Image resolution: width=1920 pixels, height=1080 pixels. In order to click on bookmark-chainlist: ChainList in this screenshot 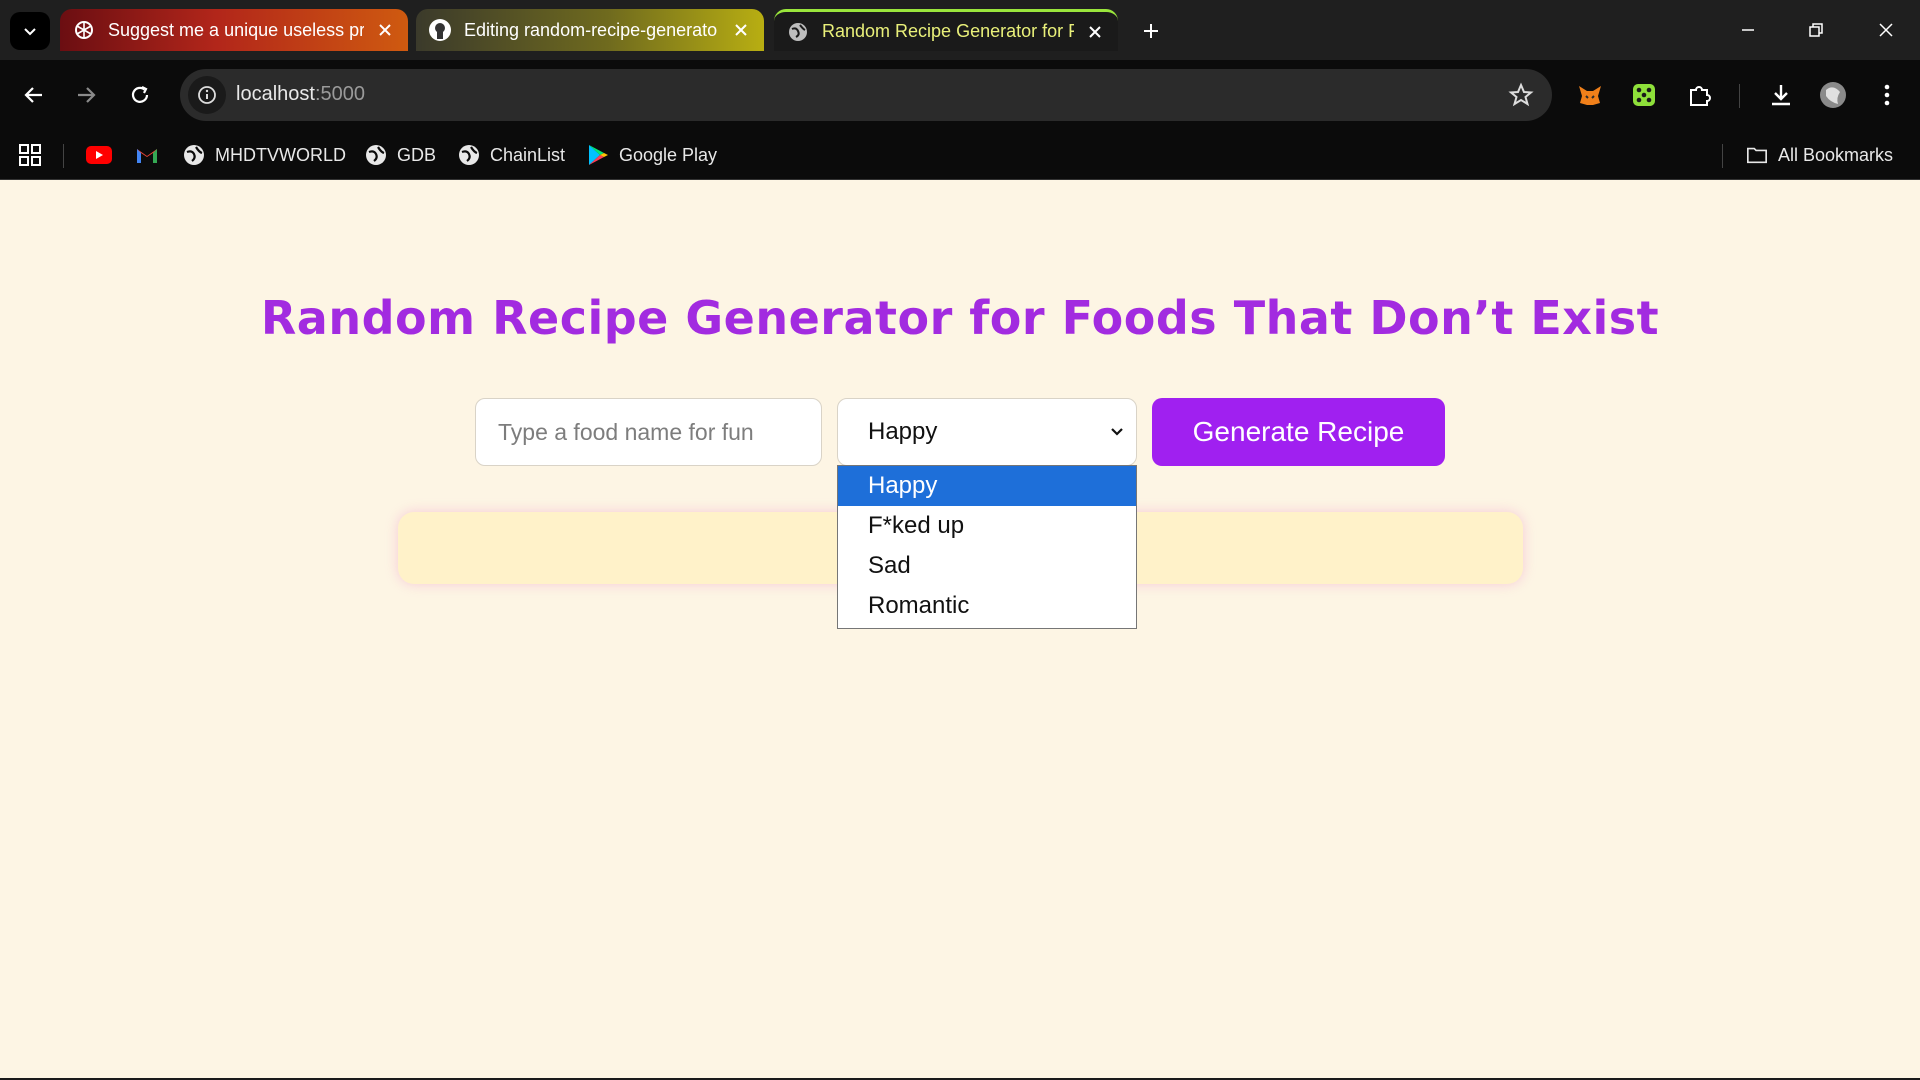, I will do `click(511, 155)`.